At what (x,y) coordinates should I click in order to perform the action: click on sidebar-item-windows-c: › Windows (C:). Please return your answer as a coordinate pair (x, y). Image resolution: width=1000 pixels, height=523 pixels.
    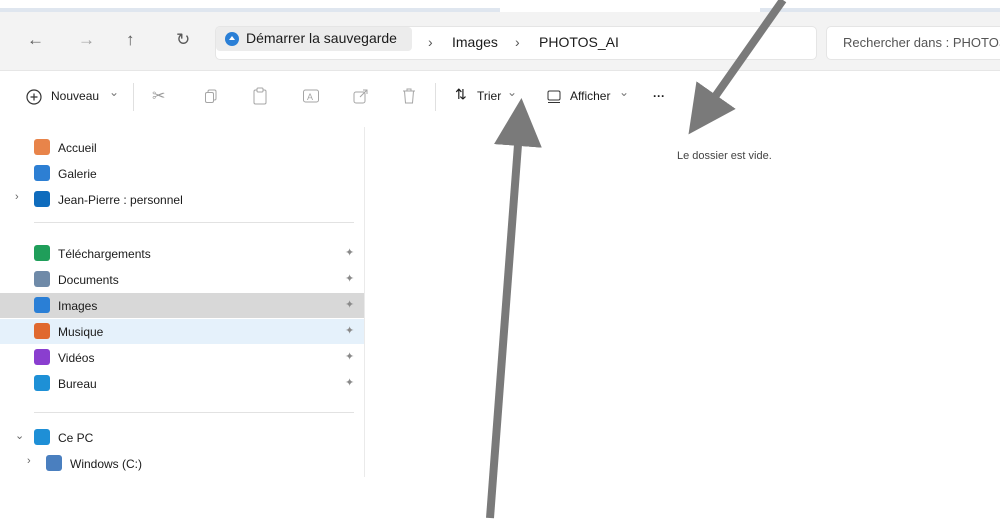
    Looking at the image, I should click on (182, 463).